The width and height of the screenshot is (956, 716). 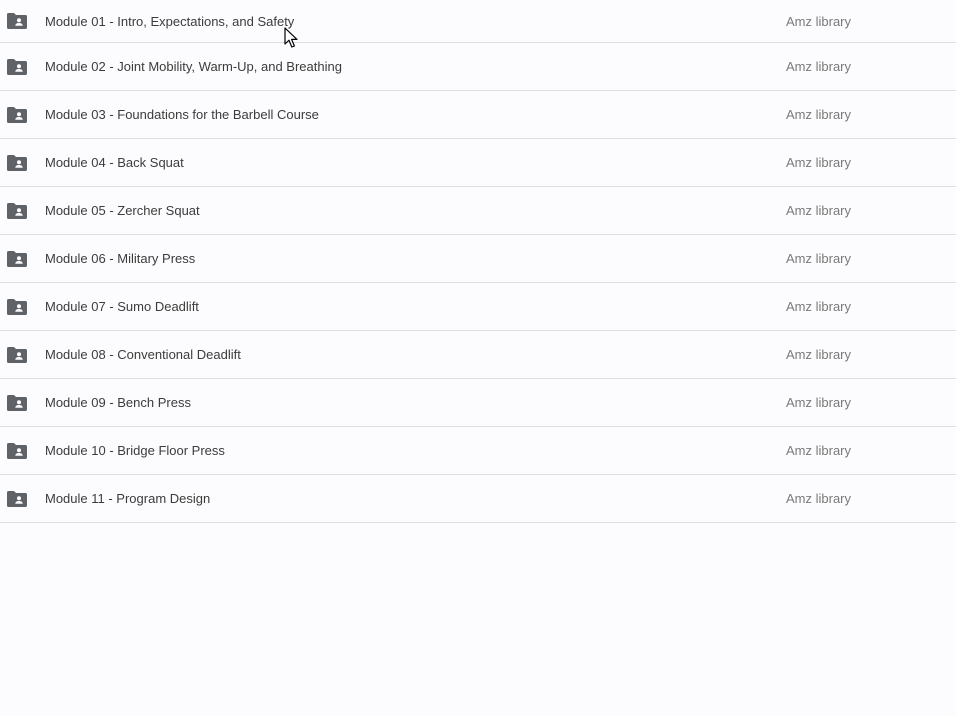 I want to click on file-name: Module 04 - Back Squat, so click(x=114, y=162).